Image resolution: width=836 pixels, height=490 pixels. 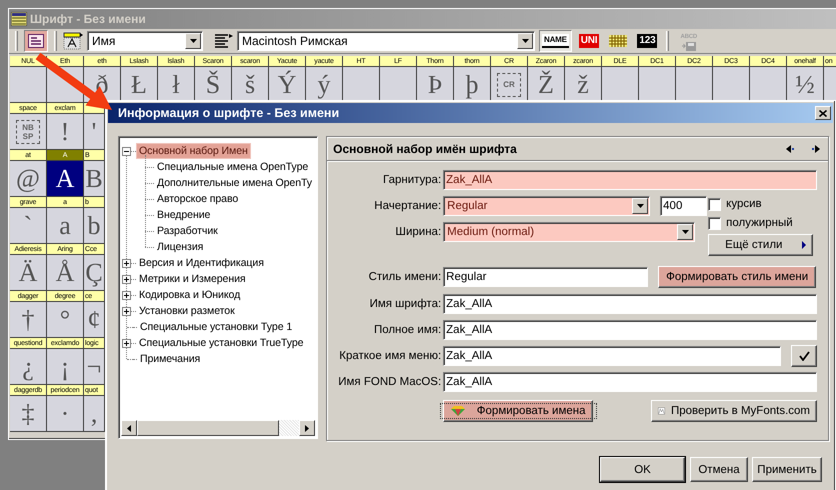 What do you see at coordinates (193, 151) in the screenshot?
I see `tree-item: Основной набор Имен` at bounding box center [193, 151].